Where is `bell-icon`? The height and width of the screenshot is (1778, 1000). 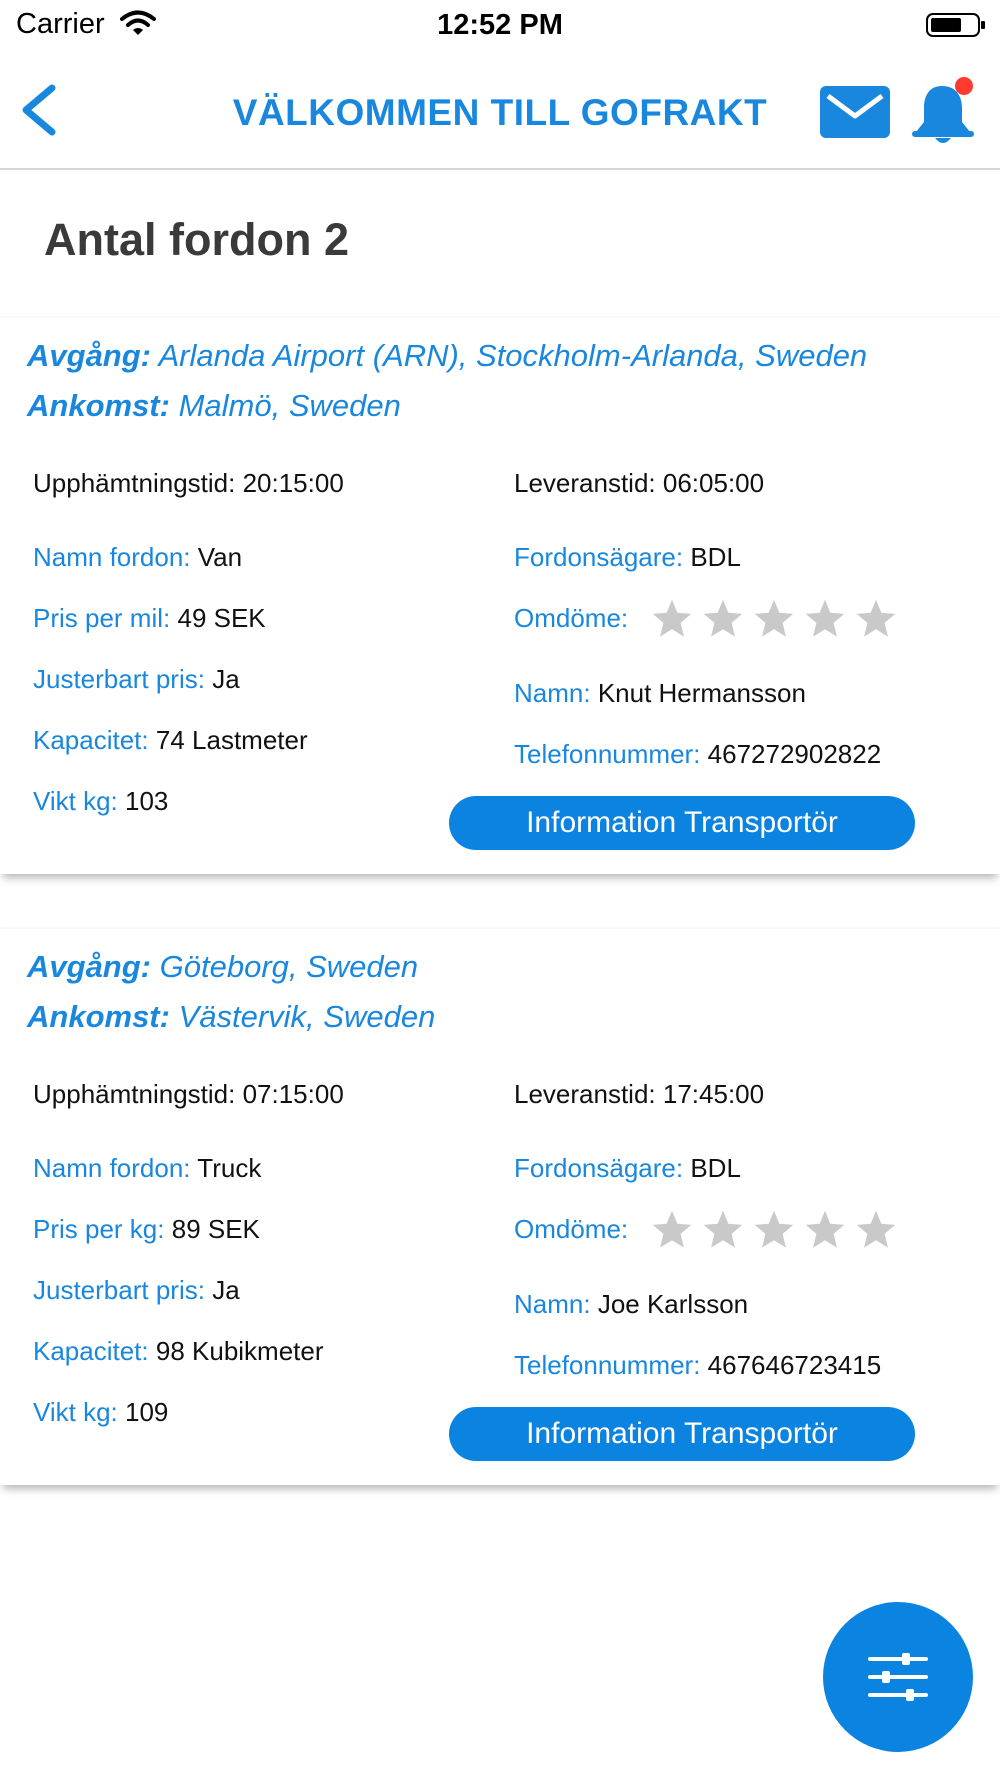 bell-icon is located at coordinates (945, 112).